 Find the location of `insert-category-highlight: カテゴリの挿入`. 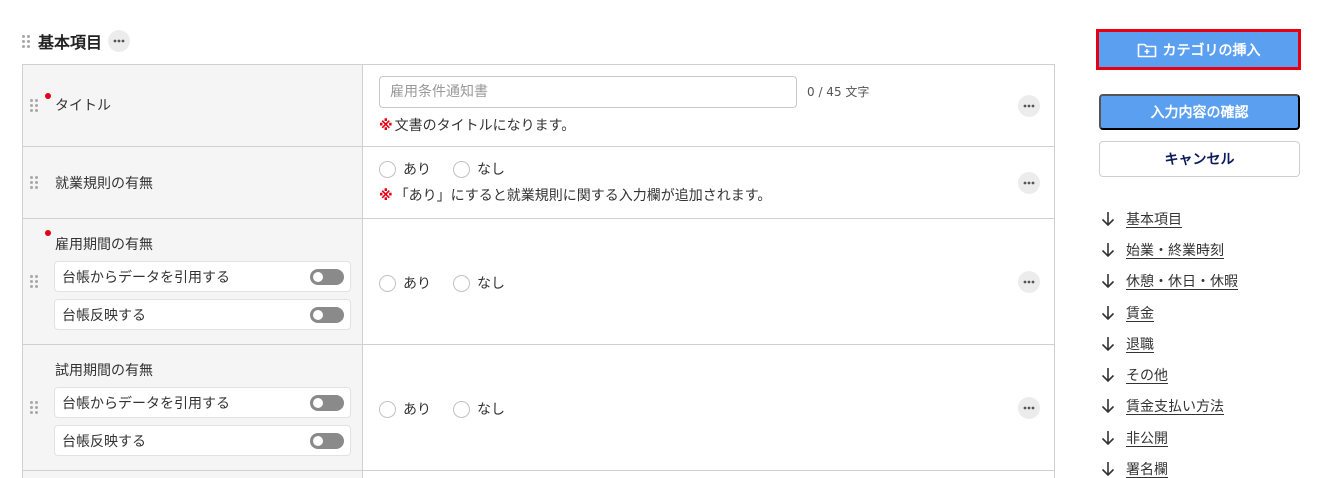

insert-category-highlight: カテゴリの挿入 is located at coordinates (1198, 49).